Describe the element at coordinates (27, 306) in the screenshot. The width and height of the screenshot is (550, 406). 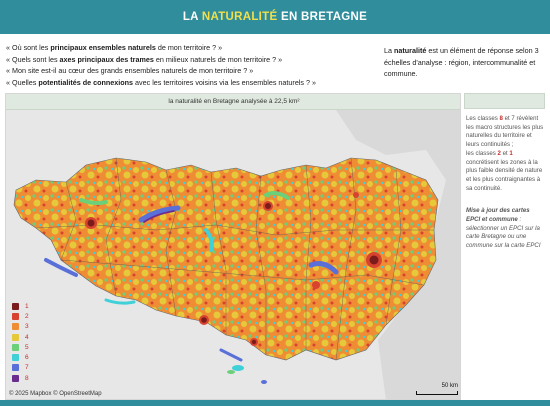
I see `legend-label: 1` at that location.